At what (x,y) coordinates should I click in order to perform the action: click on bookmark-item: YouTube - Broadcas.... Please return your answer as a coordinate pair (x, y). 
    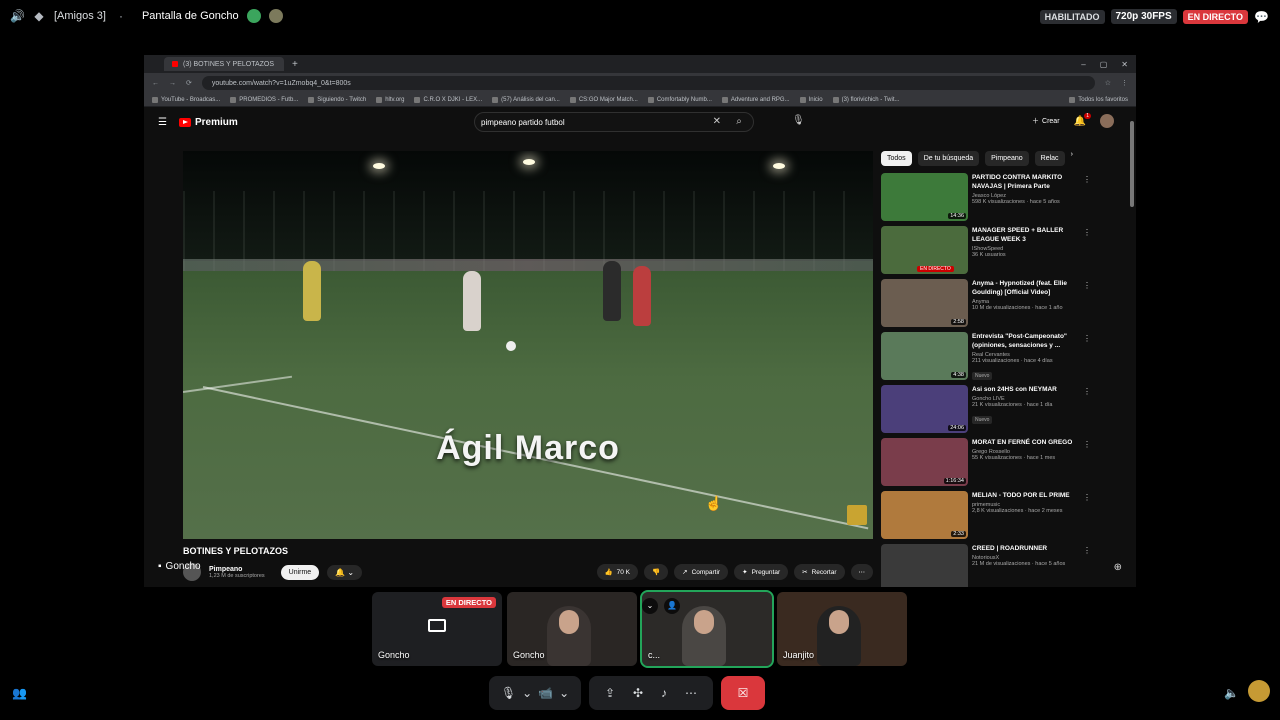
    Looking at the image, I should click on (186, 99).